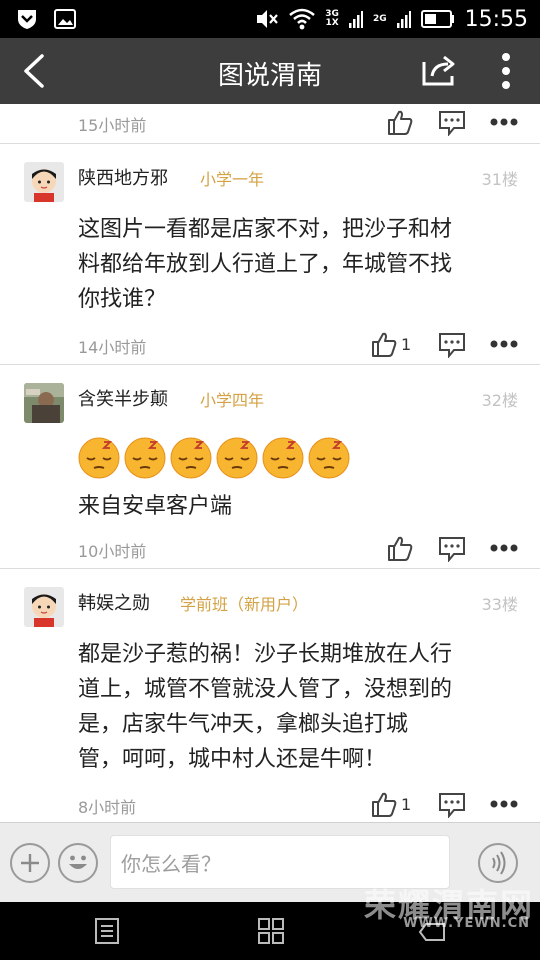 The width and height of the screenshot is (540, 960). I want to click on voice-wave-icon, so click(499, 863).